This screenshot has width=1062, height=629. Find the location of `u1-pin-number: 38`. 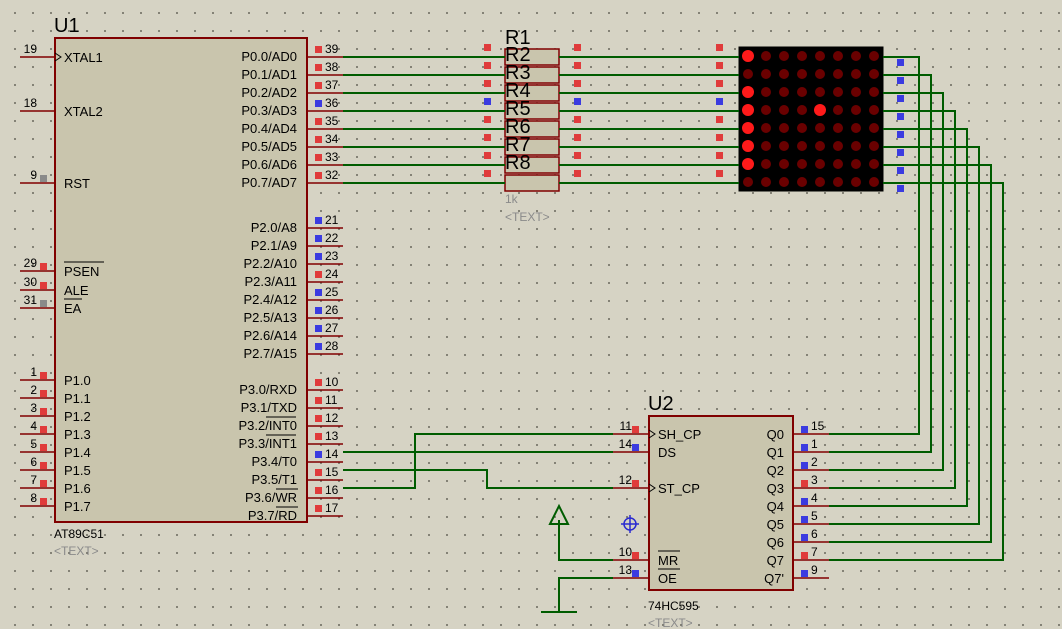

u1-pin-number: 38 is located at coordinates (332, 67).